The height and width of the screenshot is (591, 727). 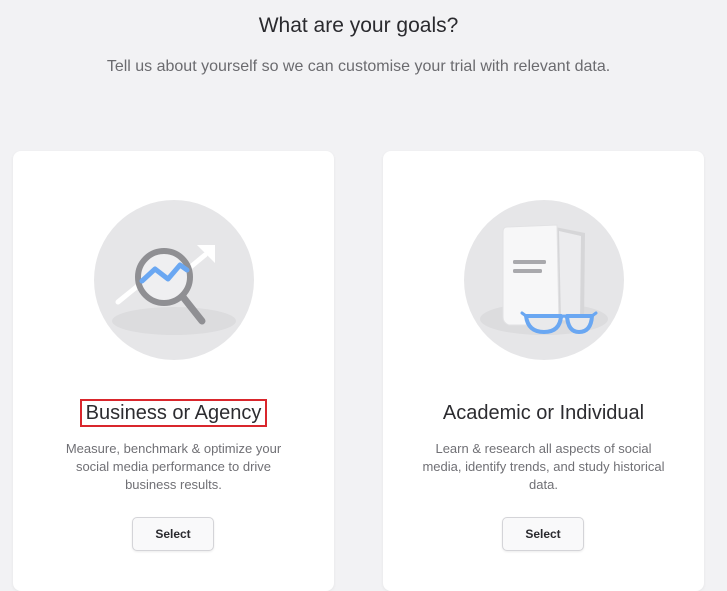 What do you see at coordinates (174, 280) in the screenshot?
I see `magnifier-trend-icon` at bounding box center [174, 280].